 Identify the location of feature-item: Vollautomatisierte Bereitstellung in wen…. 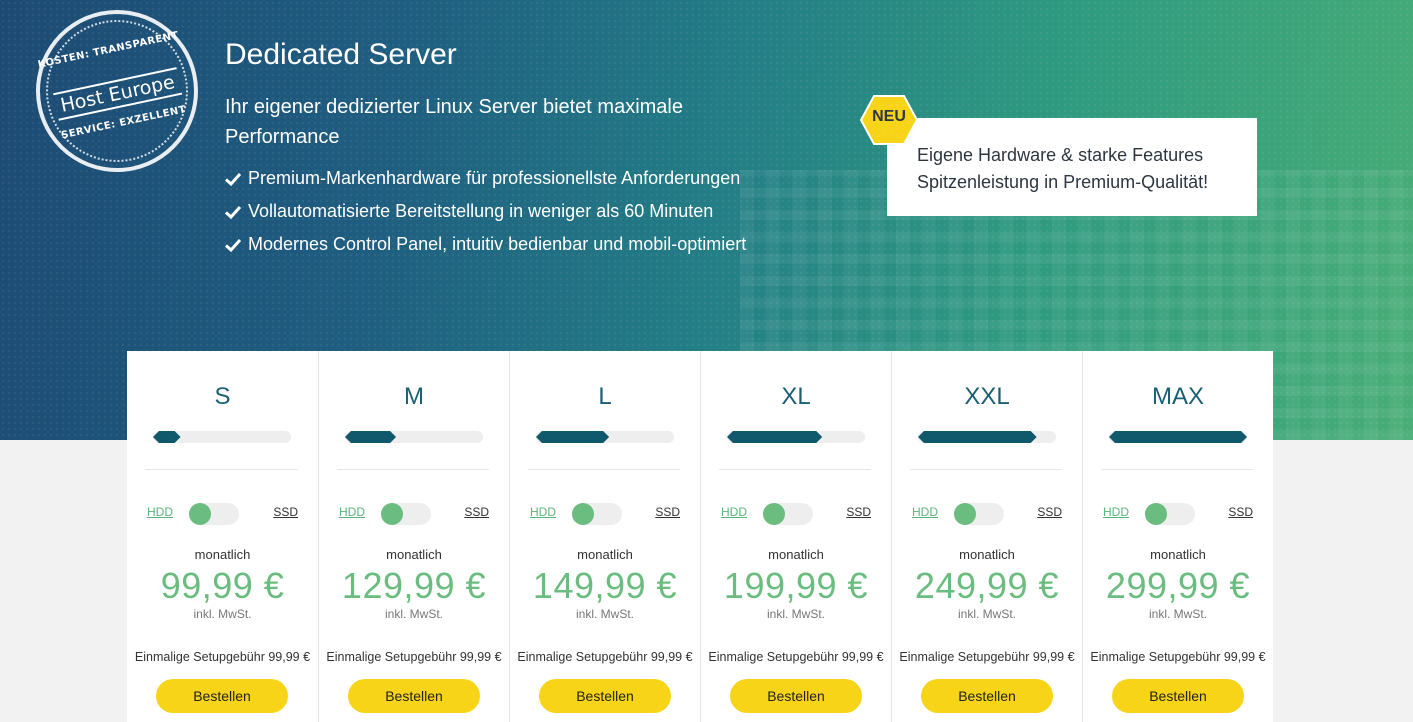
(485, 211).